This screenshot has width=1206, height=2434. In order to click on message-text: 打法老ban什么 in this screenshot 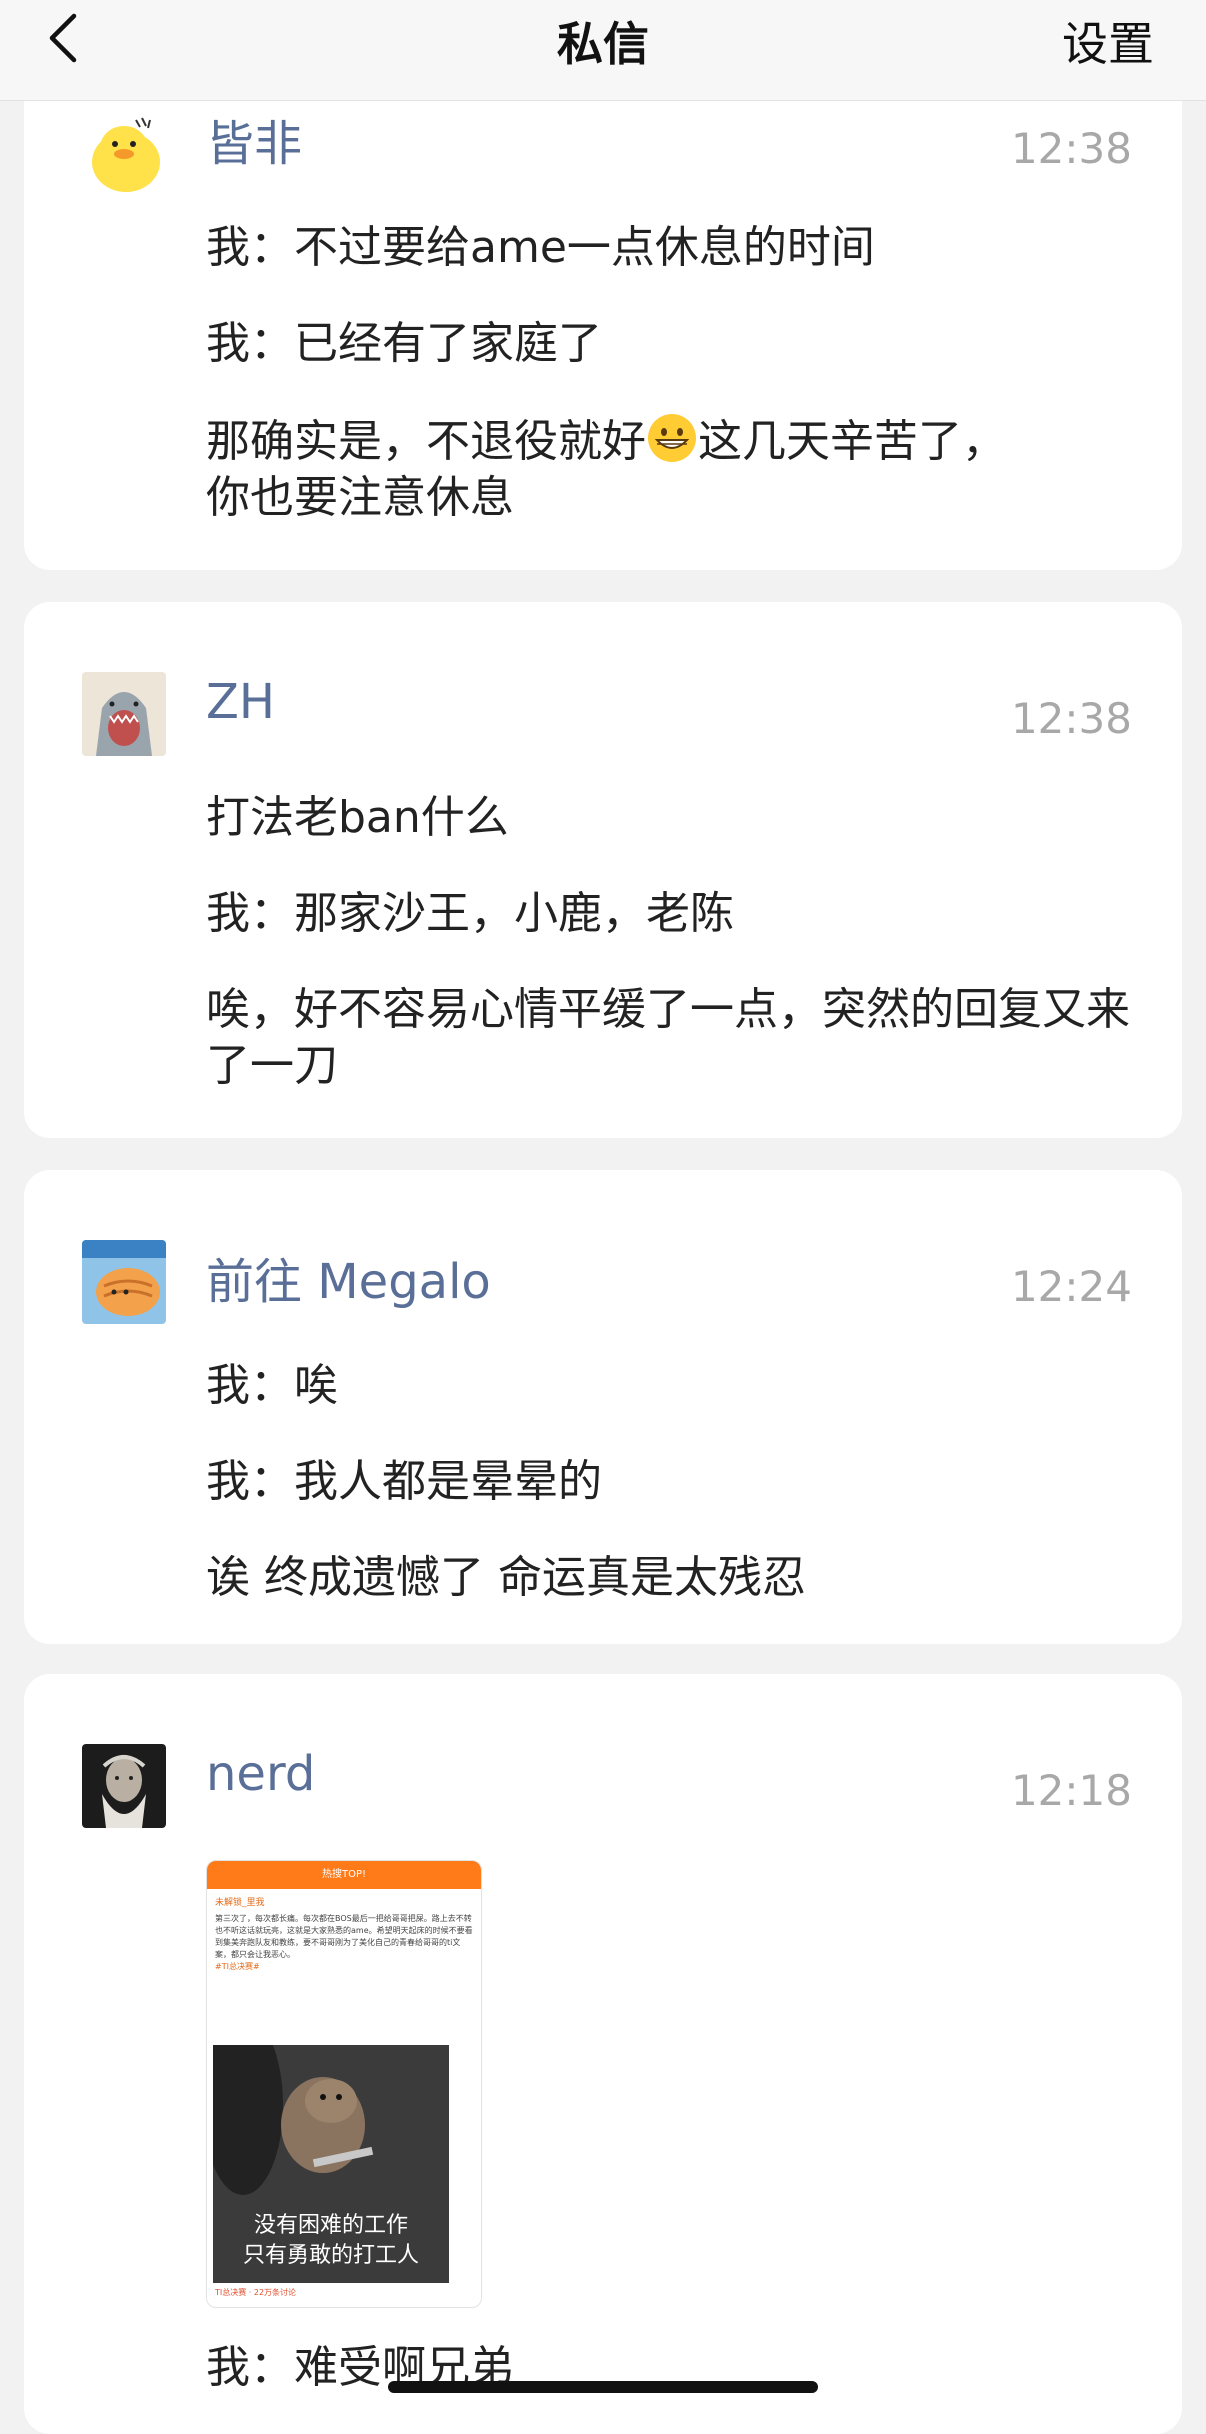, I will do `click(357, 817)`.